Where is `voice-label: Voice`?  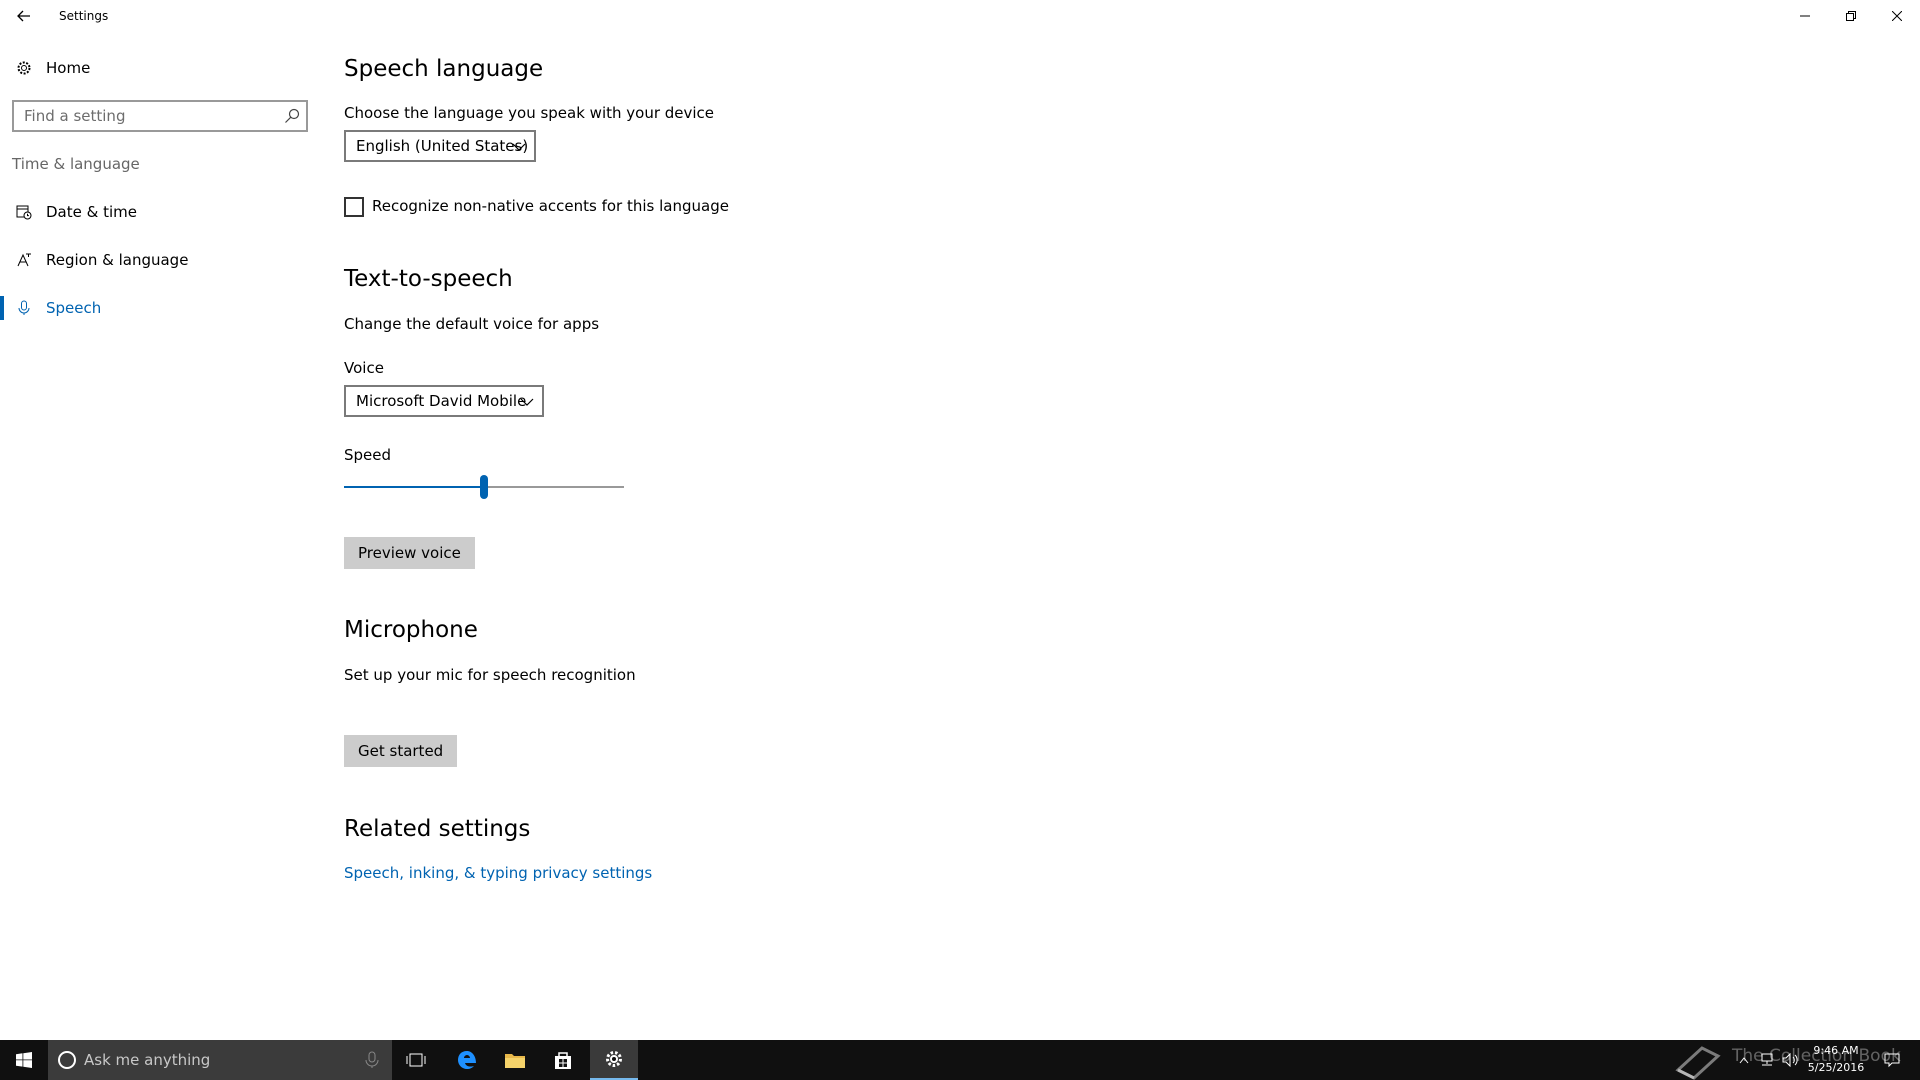 voice-label: Voice is located at coordinates (364, 368).